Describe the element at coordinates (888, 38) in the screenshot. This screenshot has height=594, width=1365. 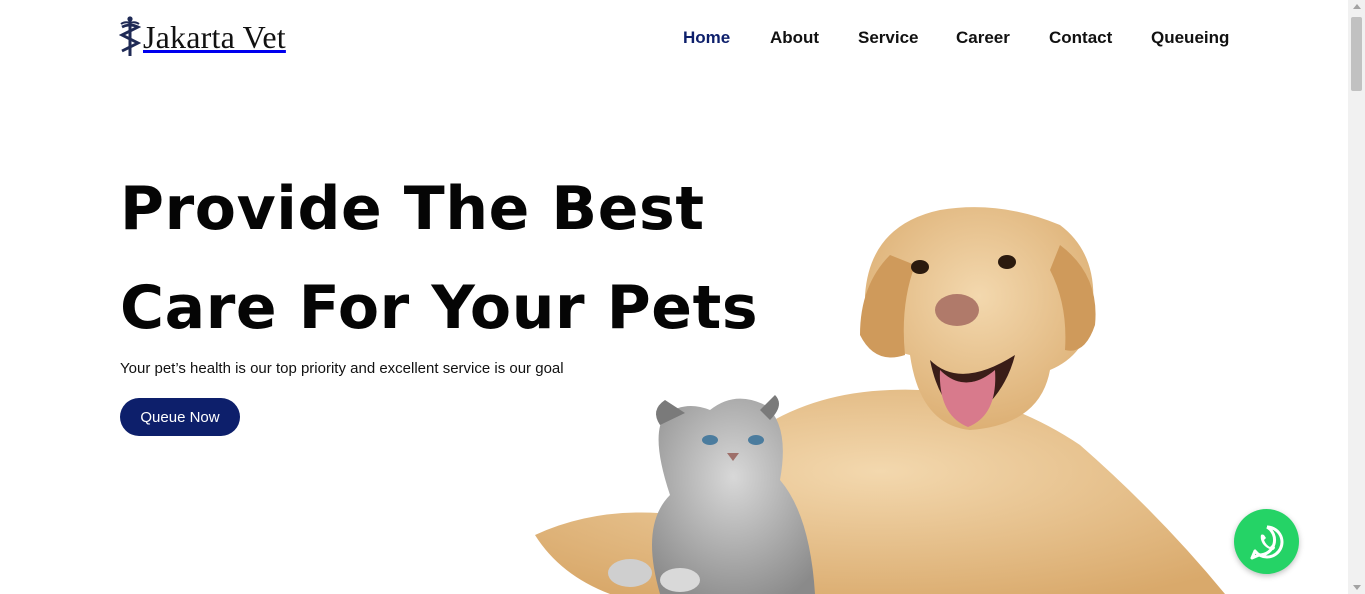
I see `nav-service: Service` at that location.